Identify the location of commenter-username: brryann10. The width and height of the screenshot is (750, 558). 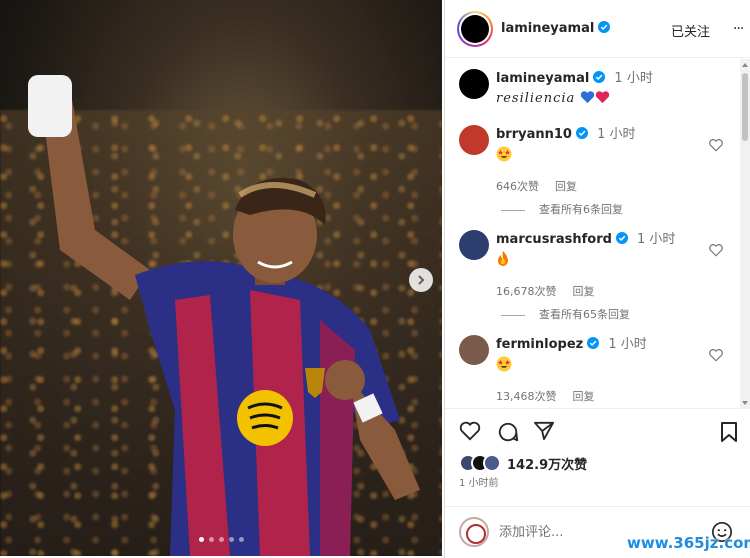
(534, 134).